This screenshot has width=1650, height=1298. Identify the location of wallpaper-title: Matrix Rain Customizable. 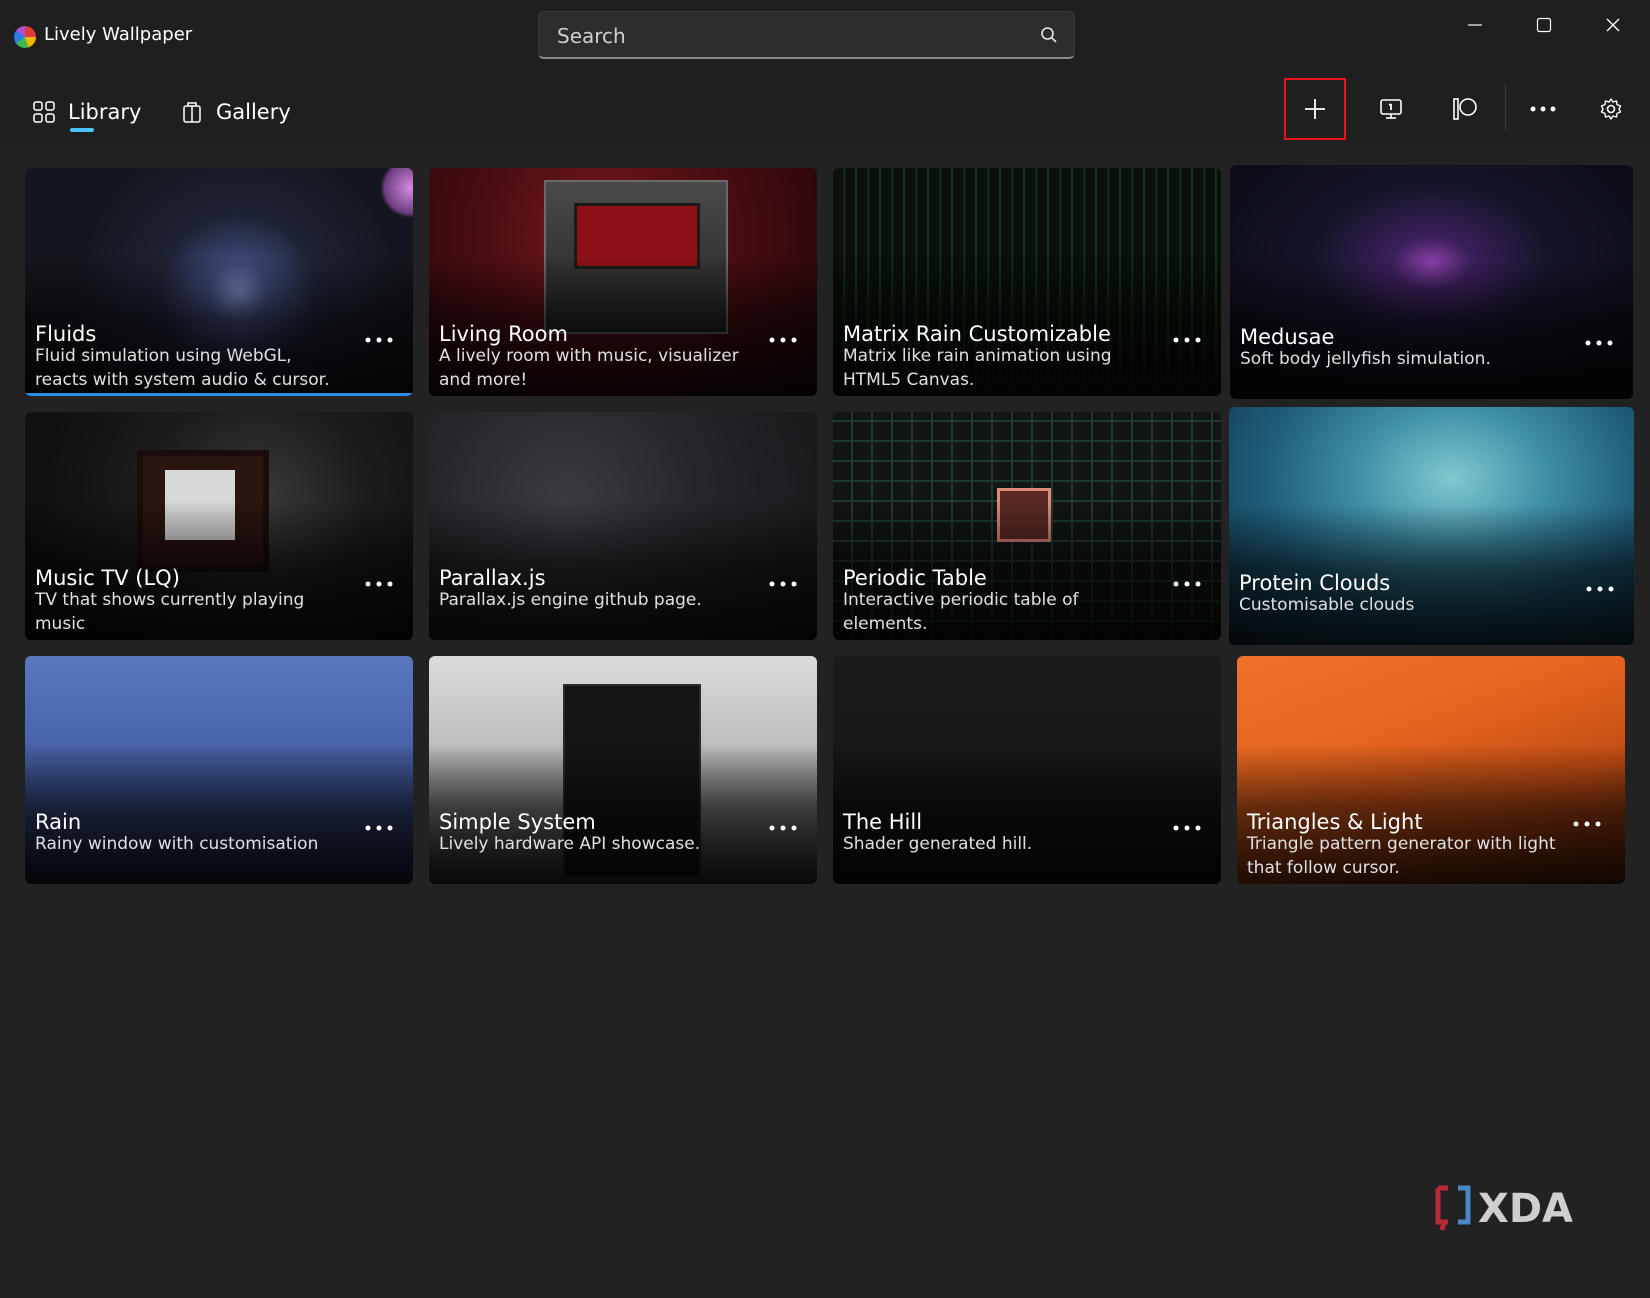
(977, 334).